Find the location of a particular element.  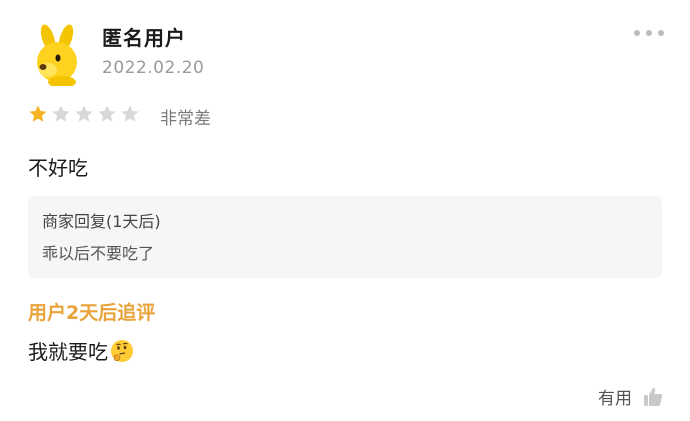

more-dots-icon is located at coordinates (649, 33).